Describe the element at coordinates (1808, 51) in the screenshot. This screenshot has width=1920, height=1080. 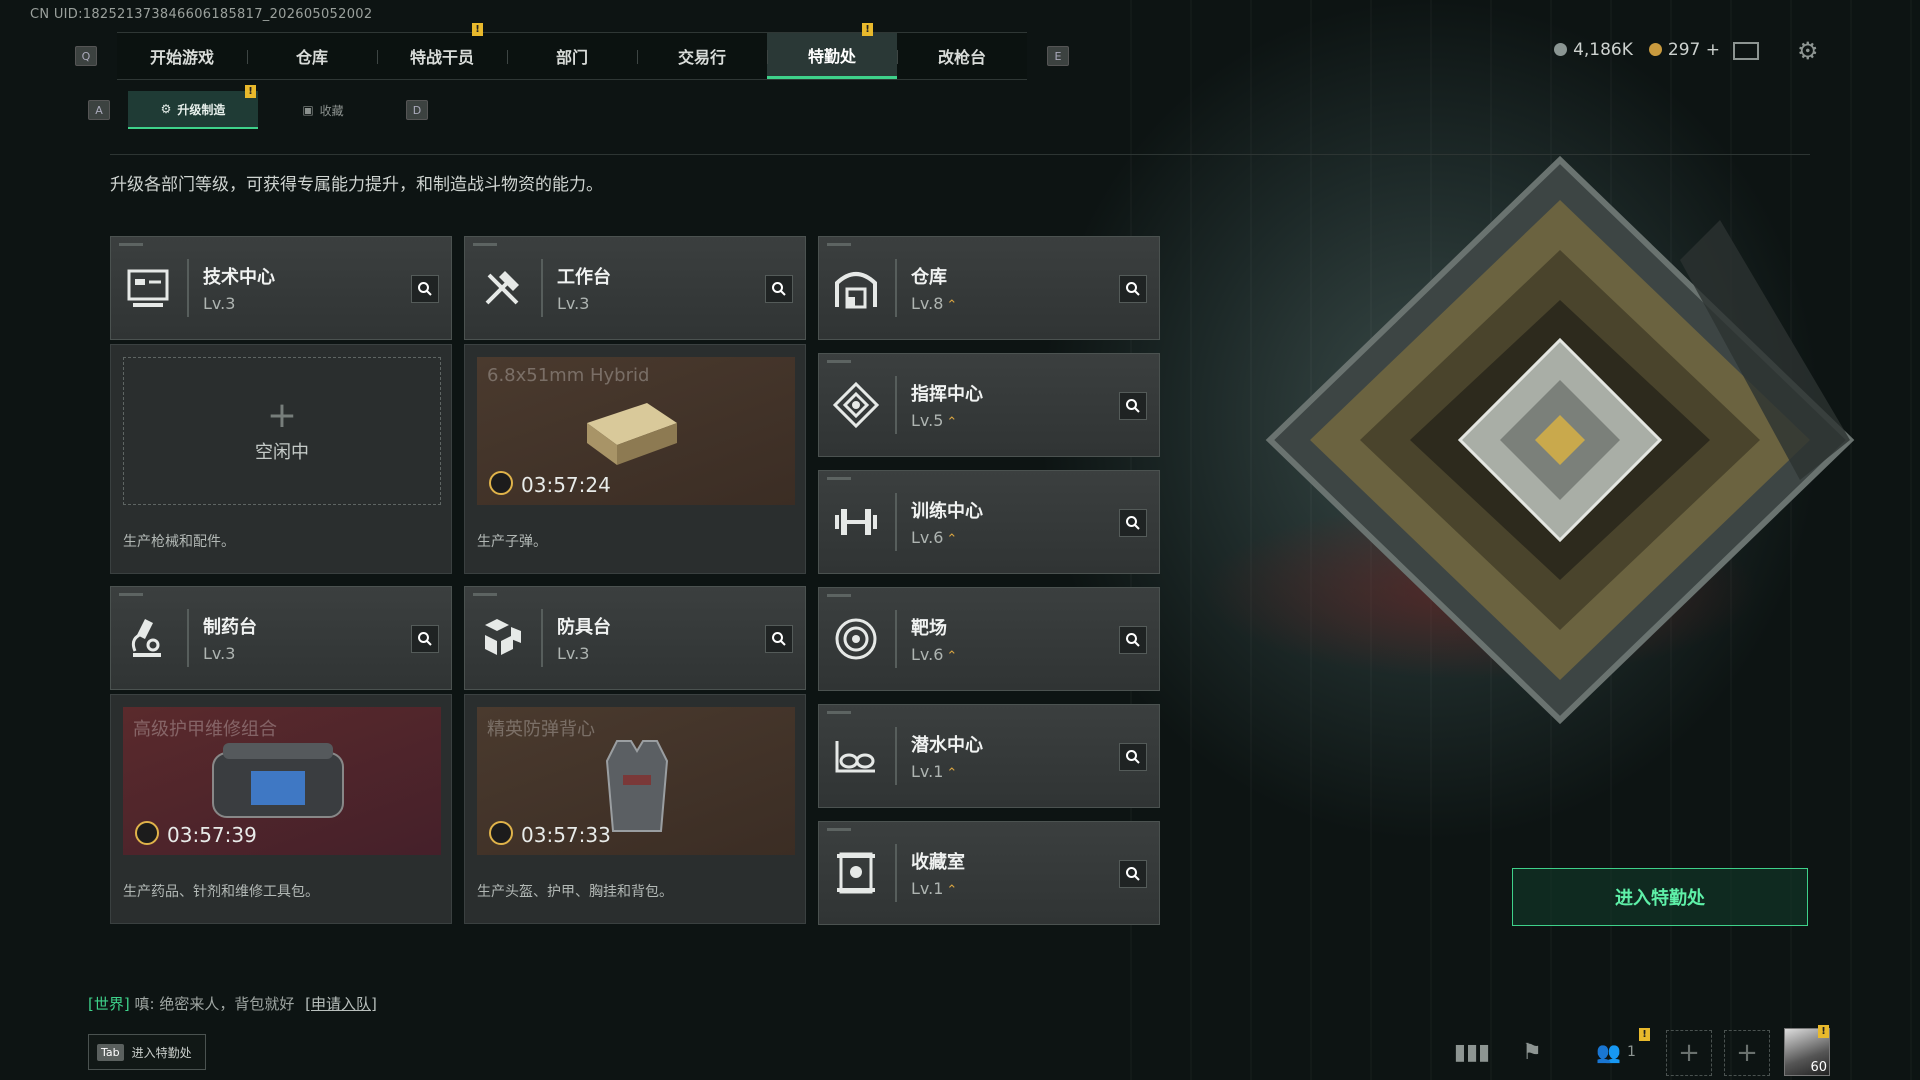
I see `gear-icon: ⚙` at that location.